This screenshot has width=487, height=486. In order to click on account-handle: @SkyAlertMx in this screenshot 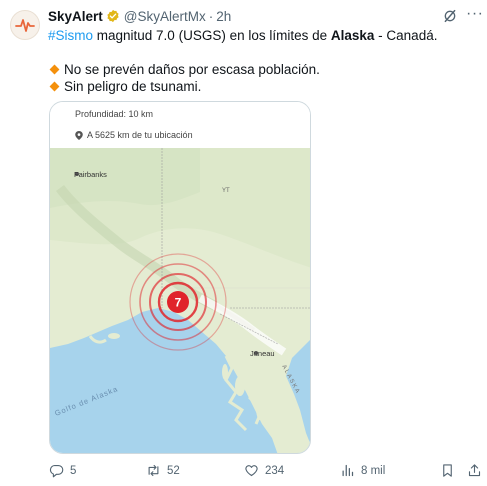, I will do `click(165, 16)`.